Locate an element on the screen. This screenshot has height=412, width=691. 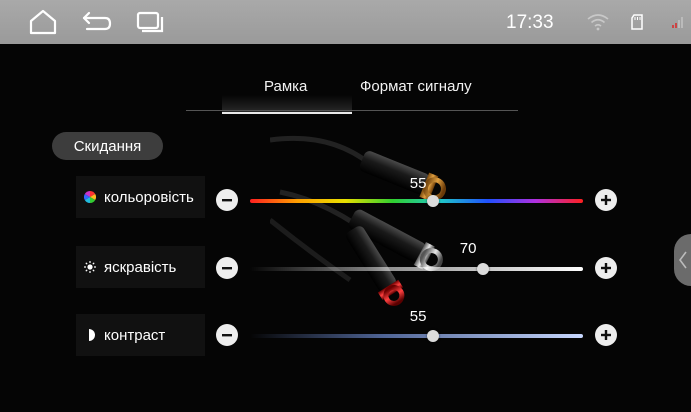
contrast-increase-button is located at coordinates (606, 335).